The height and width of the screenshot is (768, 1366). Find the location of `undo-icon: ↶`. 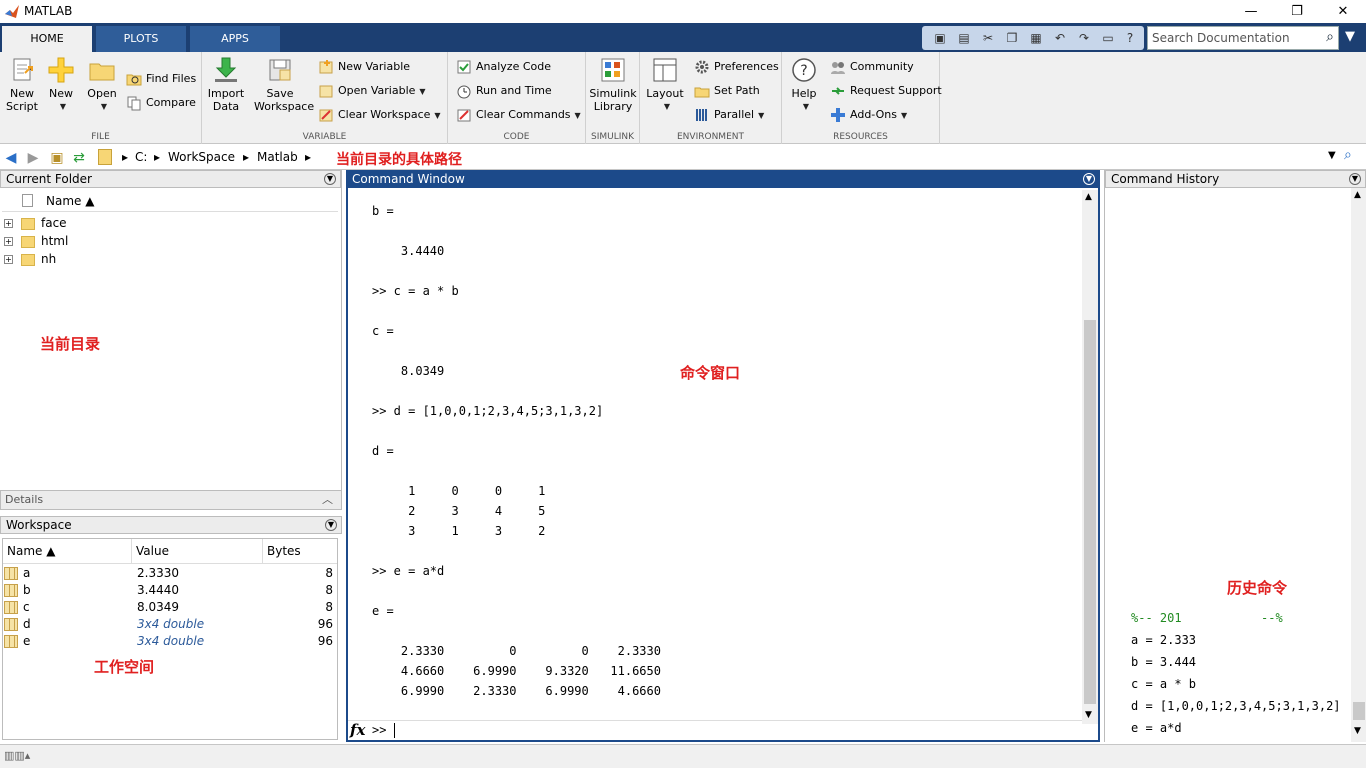

undo-icon: ↶ is located at coordinates (1060, 38).